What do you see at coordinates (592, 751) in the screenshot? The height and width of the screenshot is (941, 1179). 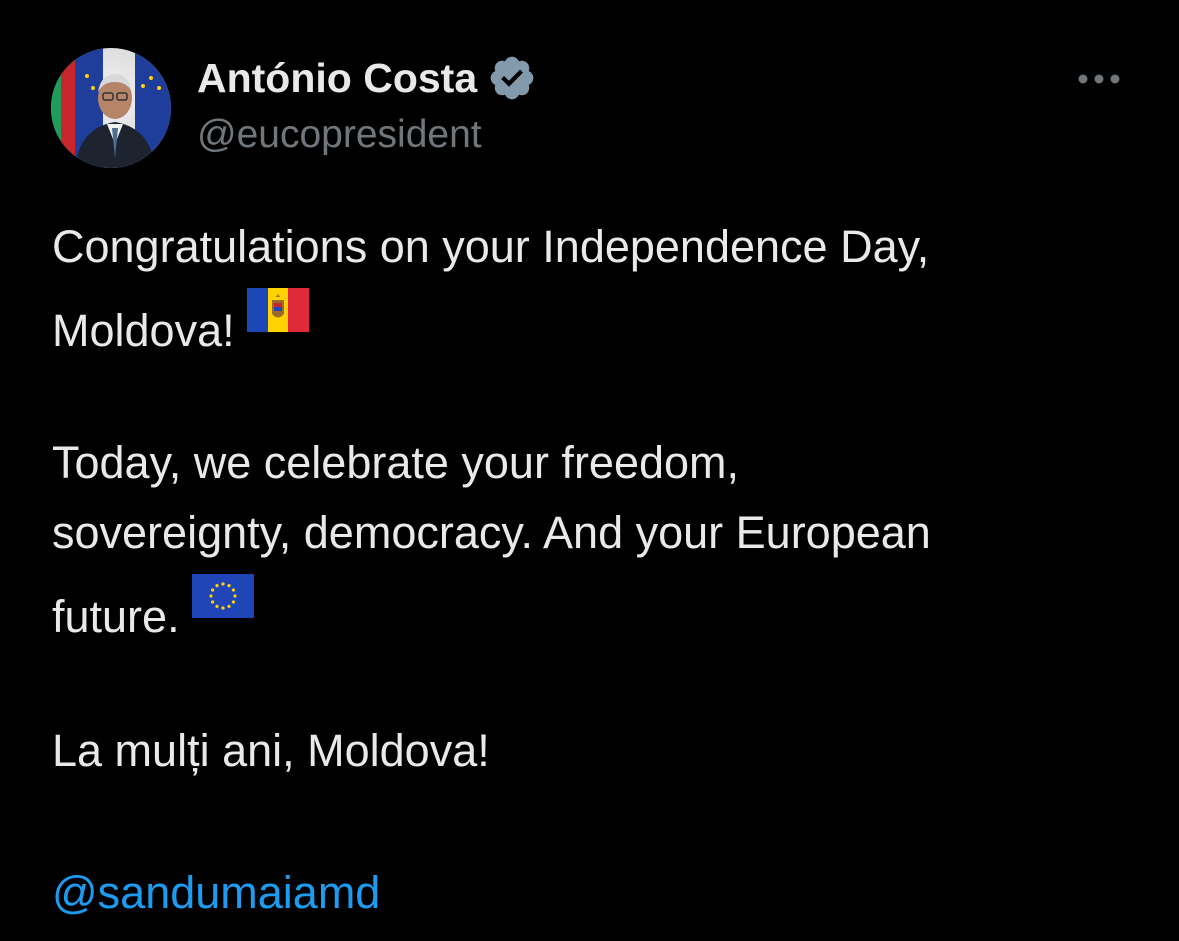 I see `post-paragraph-3: La mulți ani, Moldova!` at bounding box center [592, 751].